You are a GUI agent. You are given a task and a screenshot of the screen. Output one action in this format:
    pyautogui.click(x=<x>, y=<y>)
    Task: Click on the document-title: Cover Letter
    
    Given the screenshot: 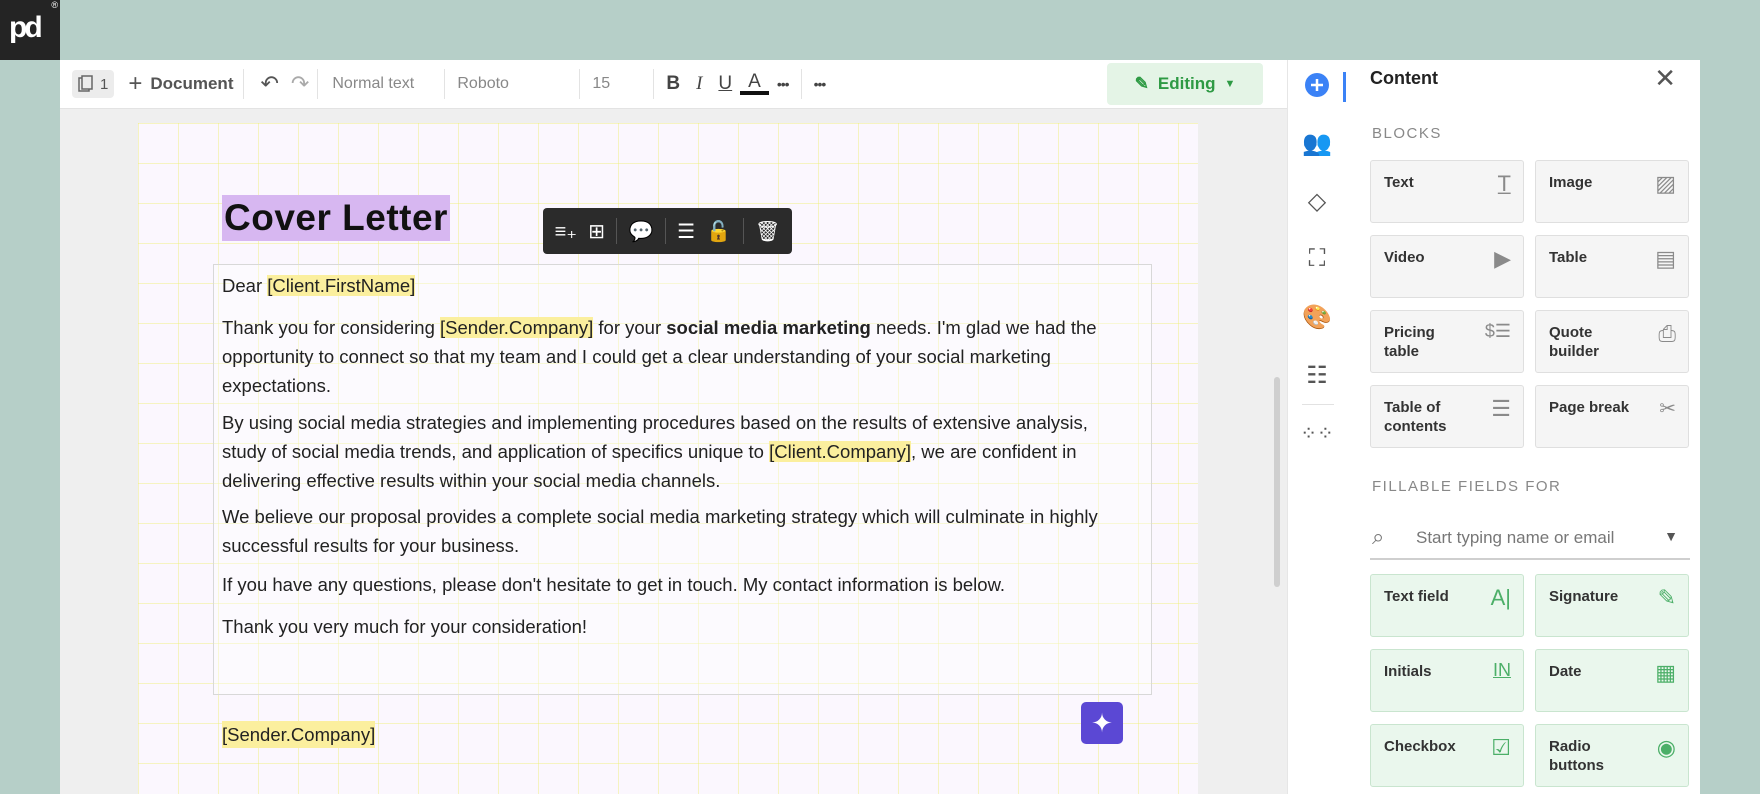 What is the action you would take?
    pyautogui.click(x=336, y=218)
    